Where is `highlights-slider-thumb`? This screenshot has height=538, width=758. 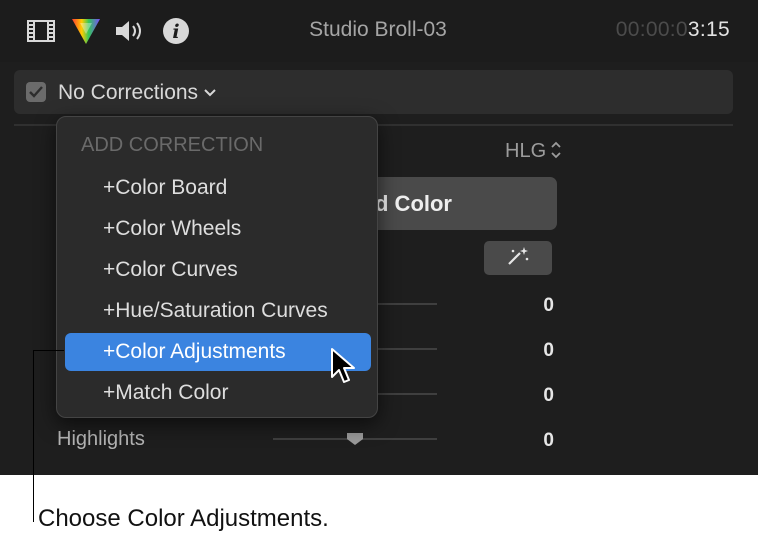
highlights-slider-thumb is located at coordinates (355, 441).